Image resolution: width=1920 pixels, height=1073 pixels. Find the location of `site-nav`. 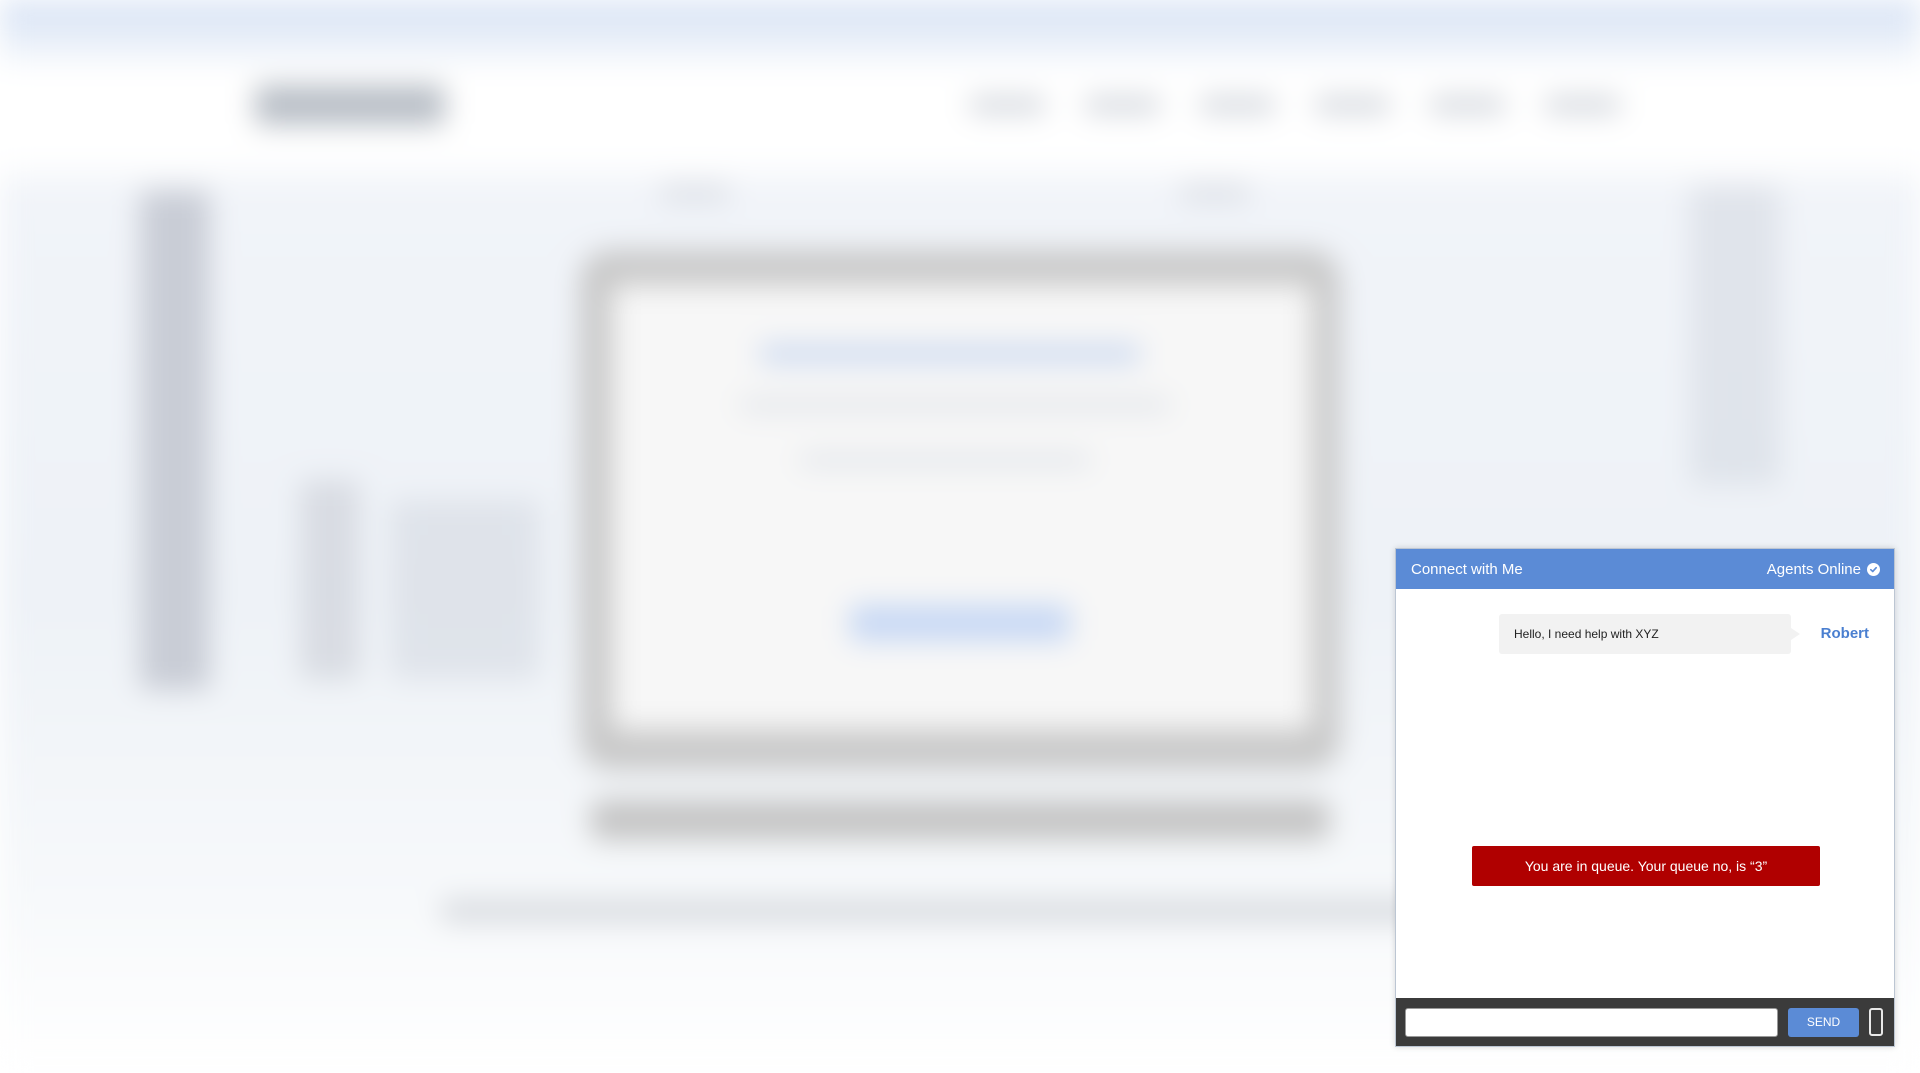

site-nav is located at coordinates (1295, 105).